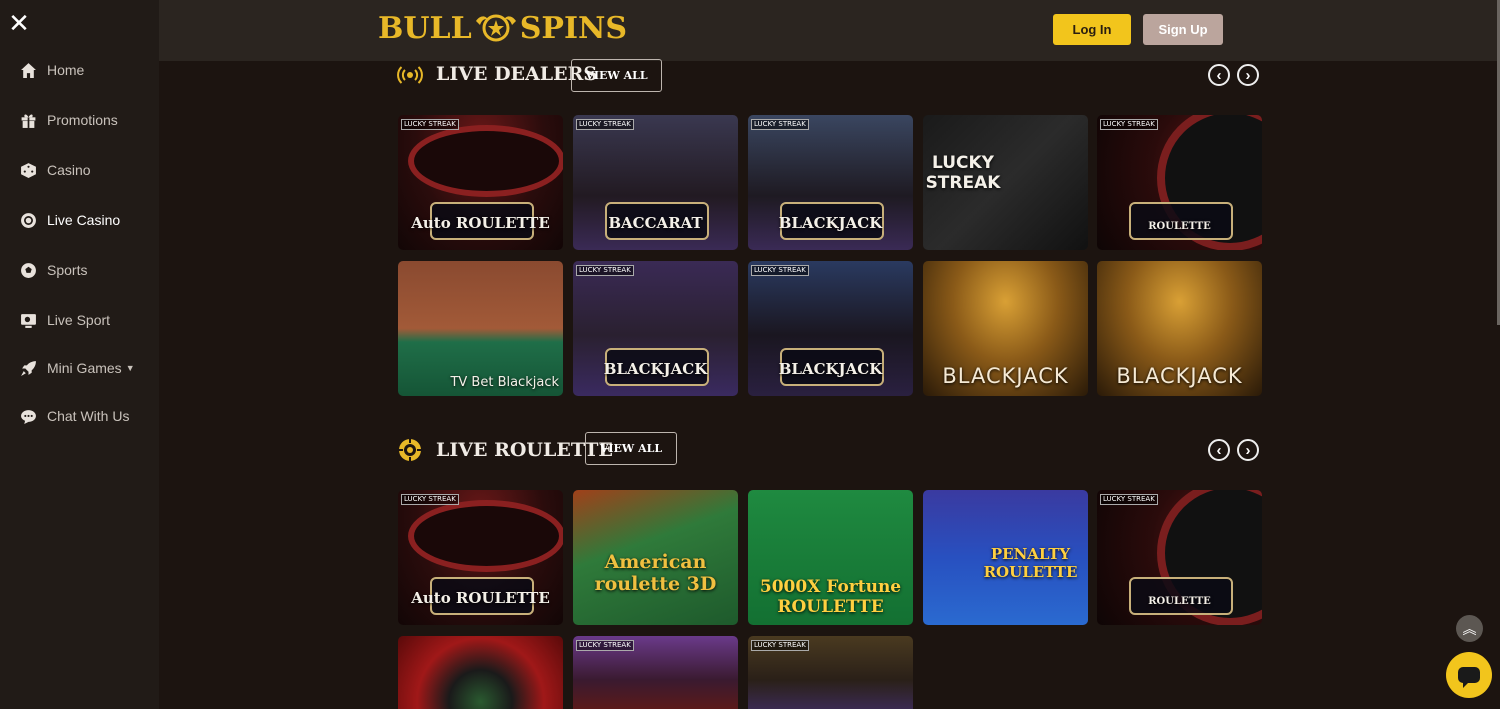 The height and width of the screenshot is (709, 1500). I want to click on sidebar-item-label: Promotions, so click(82, 120).